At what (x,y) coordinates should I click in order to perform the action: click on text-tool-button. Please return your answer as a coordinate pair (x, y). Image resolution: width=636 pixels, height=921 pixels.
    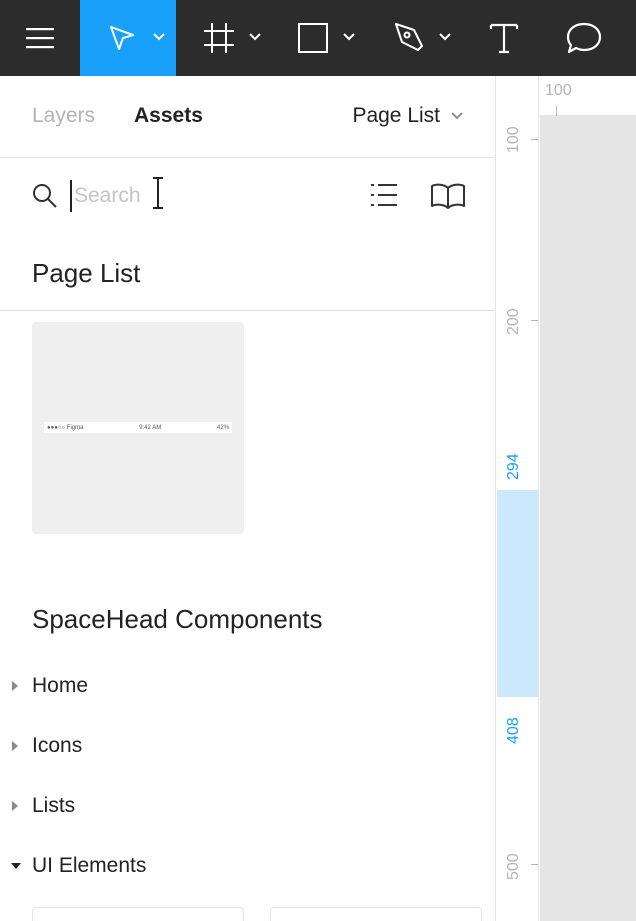
    Looking at the image, I should click on (504, 38).